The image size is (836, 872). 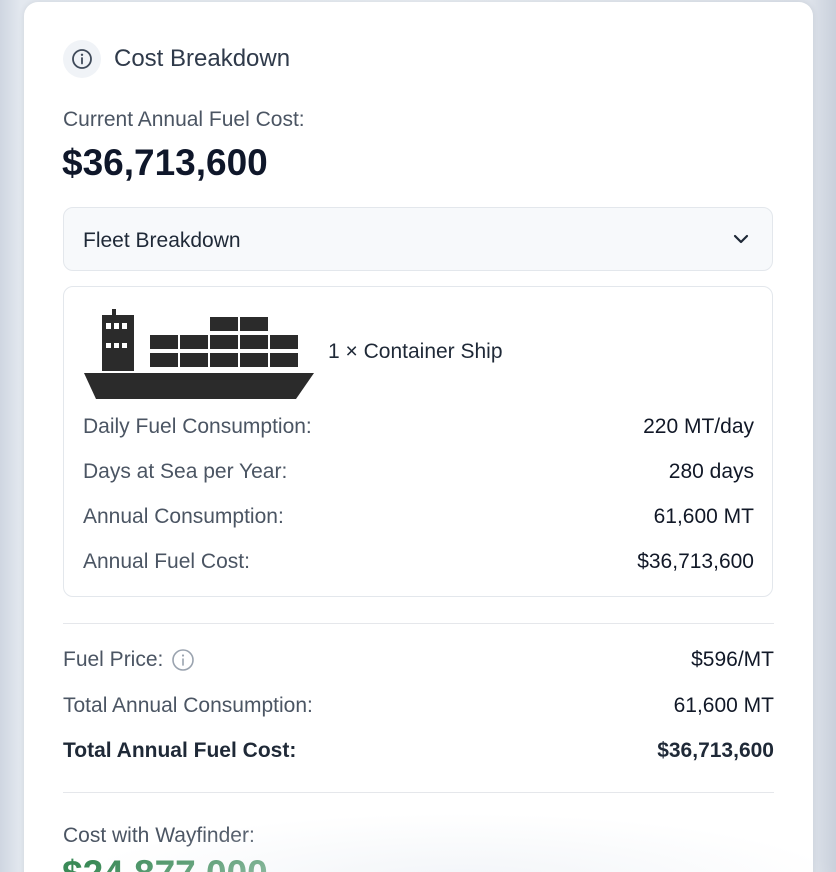 What do you see at coordinates (418, 660) in the screenshot?
I see `fuel-price-row: Fuel Price: $596/MT` at bounding box center [418, 660].